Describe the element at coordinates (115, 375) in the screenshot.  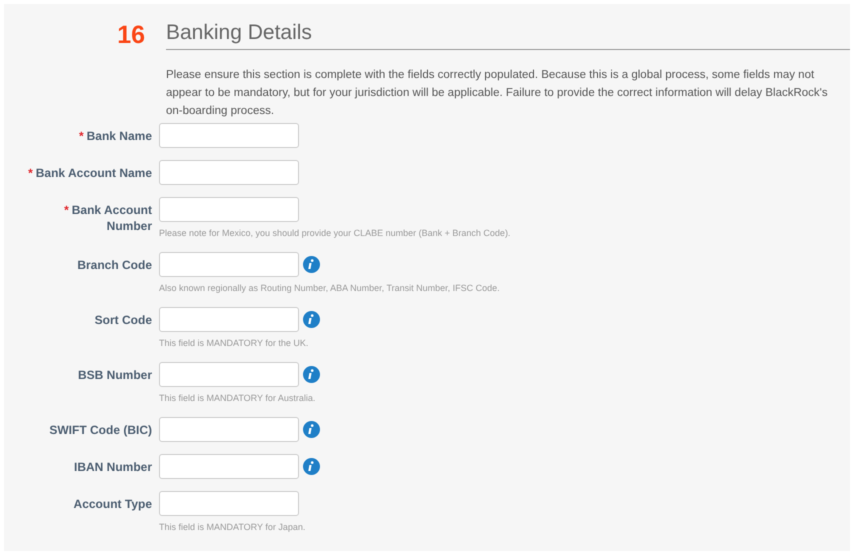
I see `field-label: BSB Number` at that location.